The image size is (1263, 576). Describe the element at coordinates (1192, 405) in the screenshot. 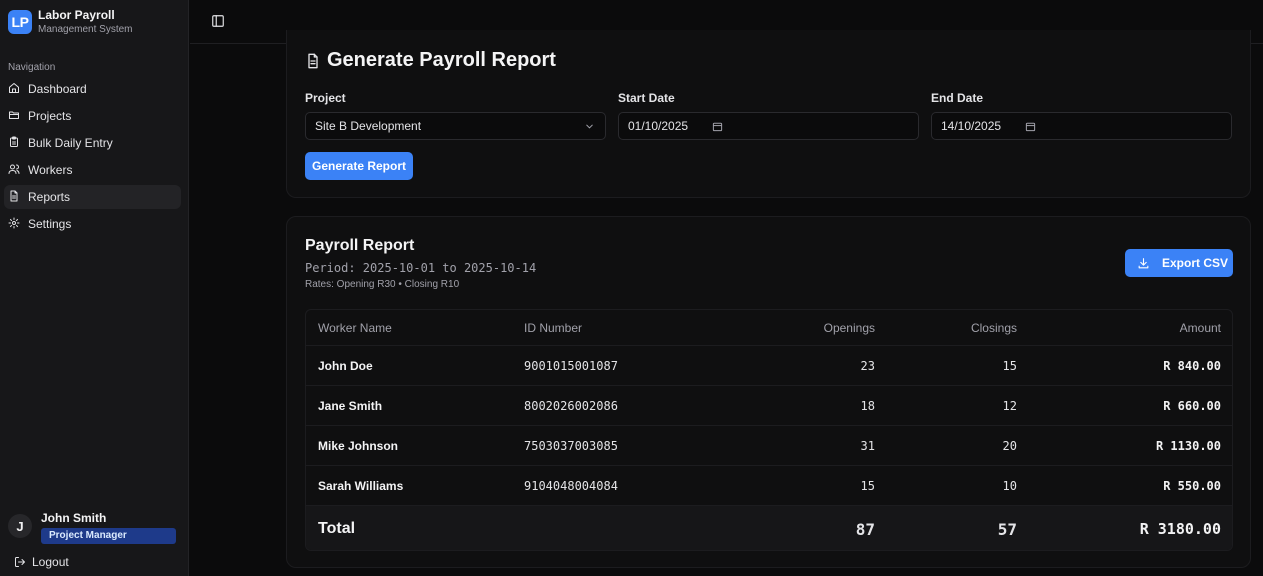

I see `amount-value: R 660.00` at that location.